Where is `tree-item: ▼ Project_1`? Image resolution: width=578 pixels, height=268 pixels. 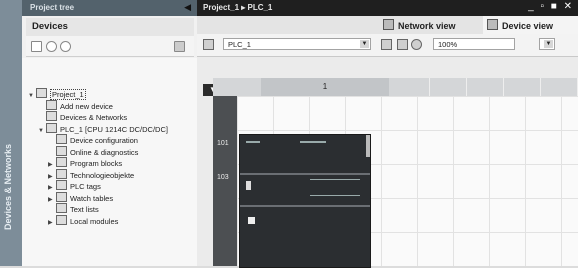 tree-item: ▼ Project_1 is located at coordinates (57, 95).